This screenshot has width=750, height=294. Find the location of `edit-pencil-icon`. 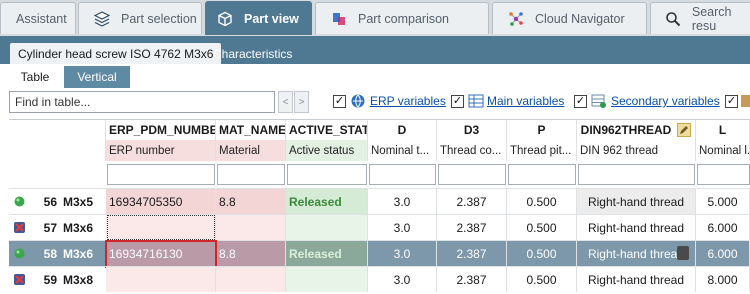

edit-pencil-icon is located at coordinates (684, 130).